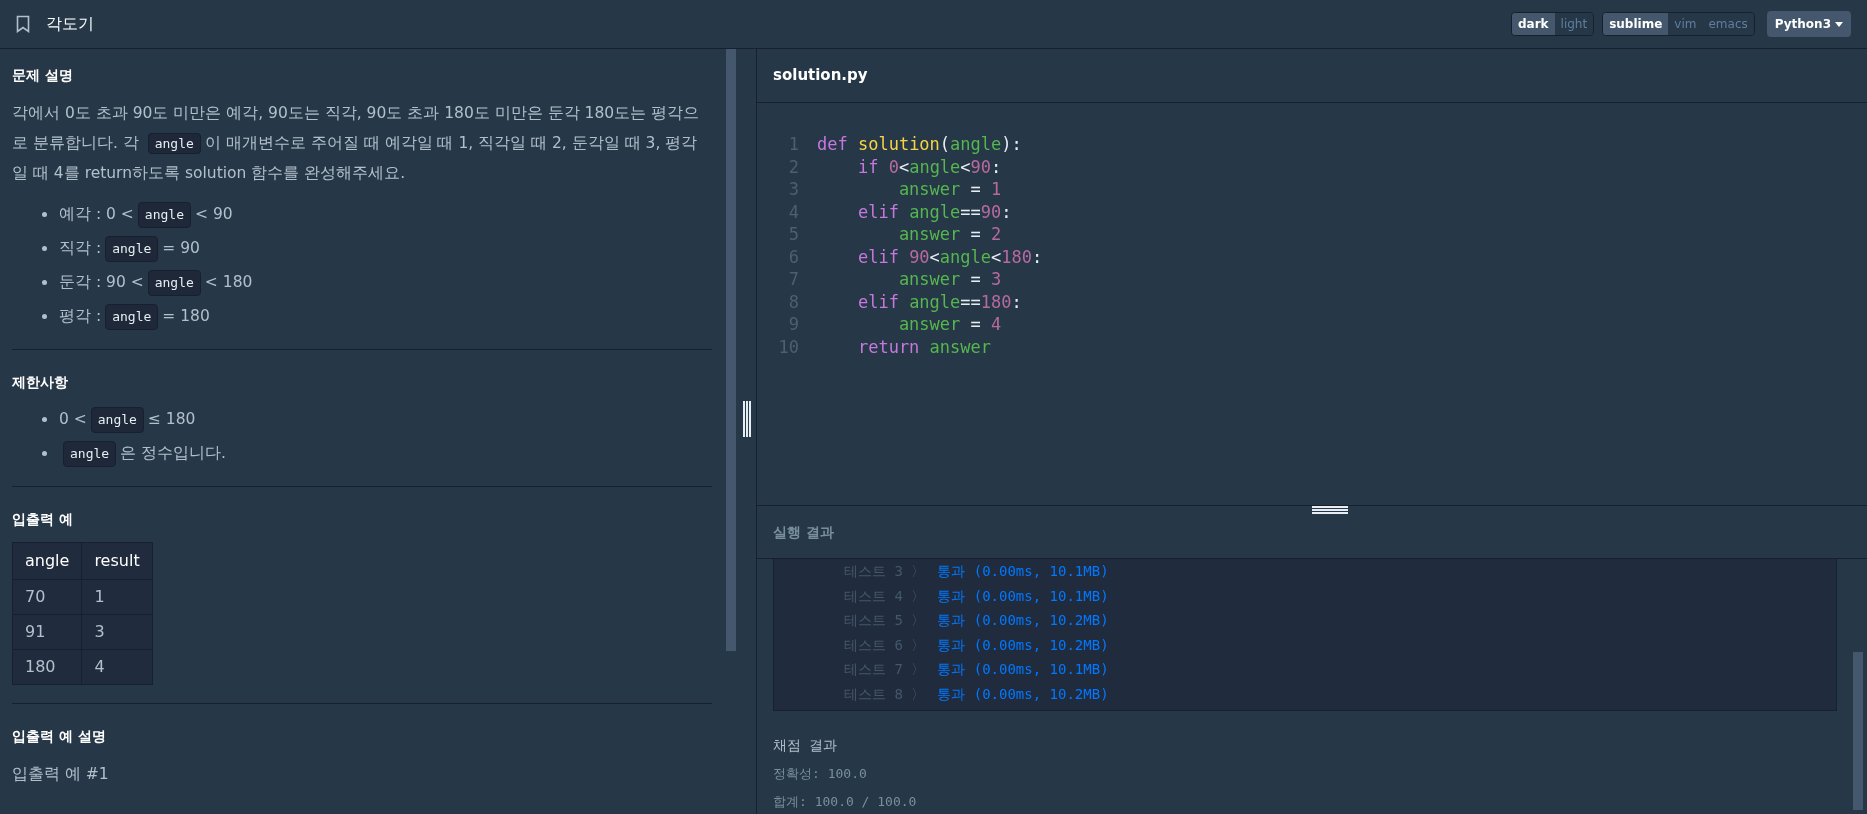  Describe the element at coordinates (47, 632) in the screenshot. I see `table-cell: 91` at that location.